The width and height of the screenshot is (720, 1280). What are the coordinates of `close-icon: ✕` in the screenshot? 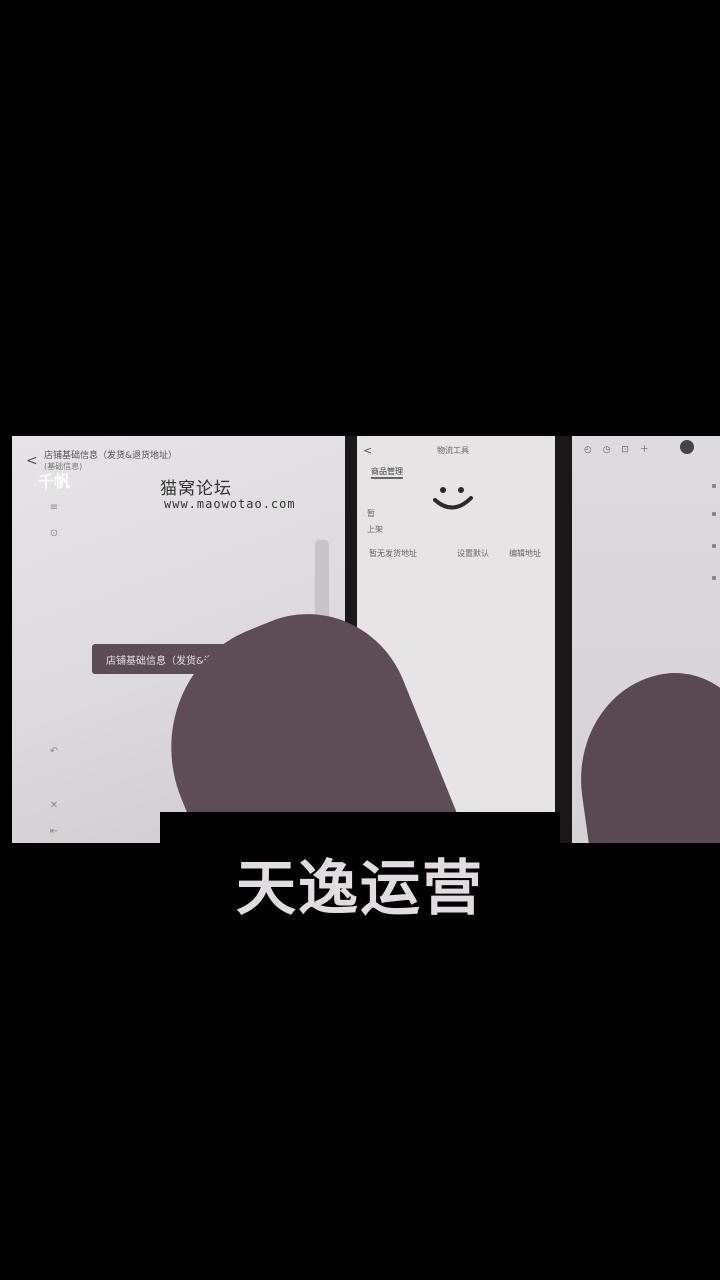 It's located at (54, 806).